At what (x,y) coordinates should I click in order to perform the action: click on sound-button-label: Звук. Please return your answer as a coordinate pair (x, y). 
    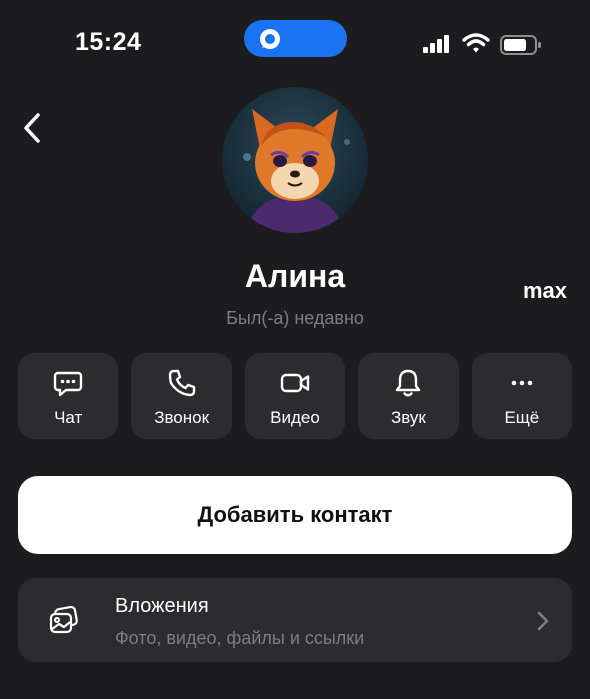
    Looking at the image, I should click on (408, 417).